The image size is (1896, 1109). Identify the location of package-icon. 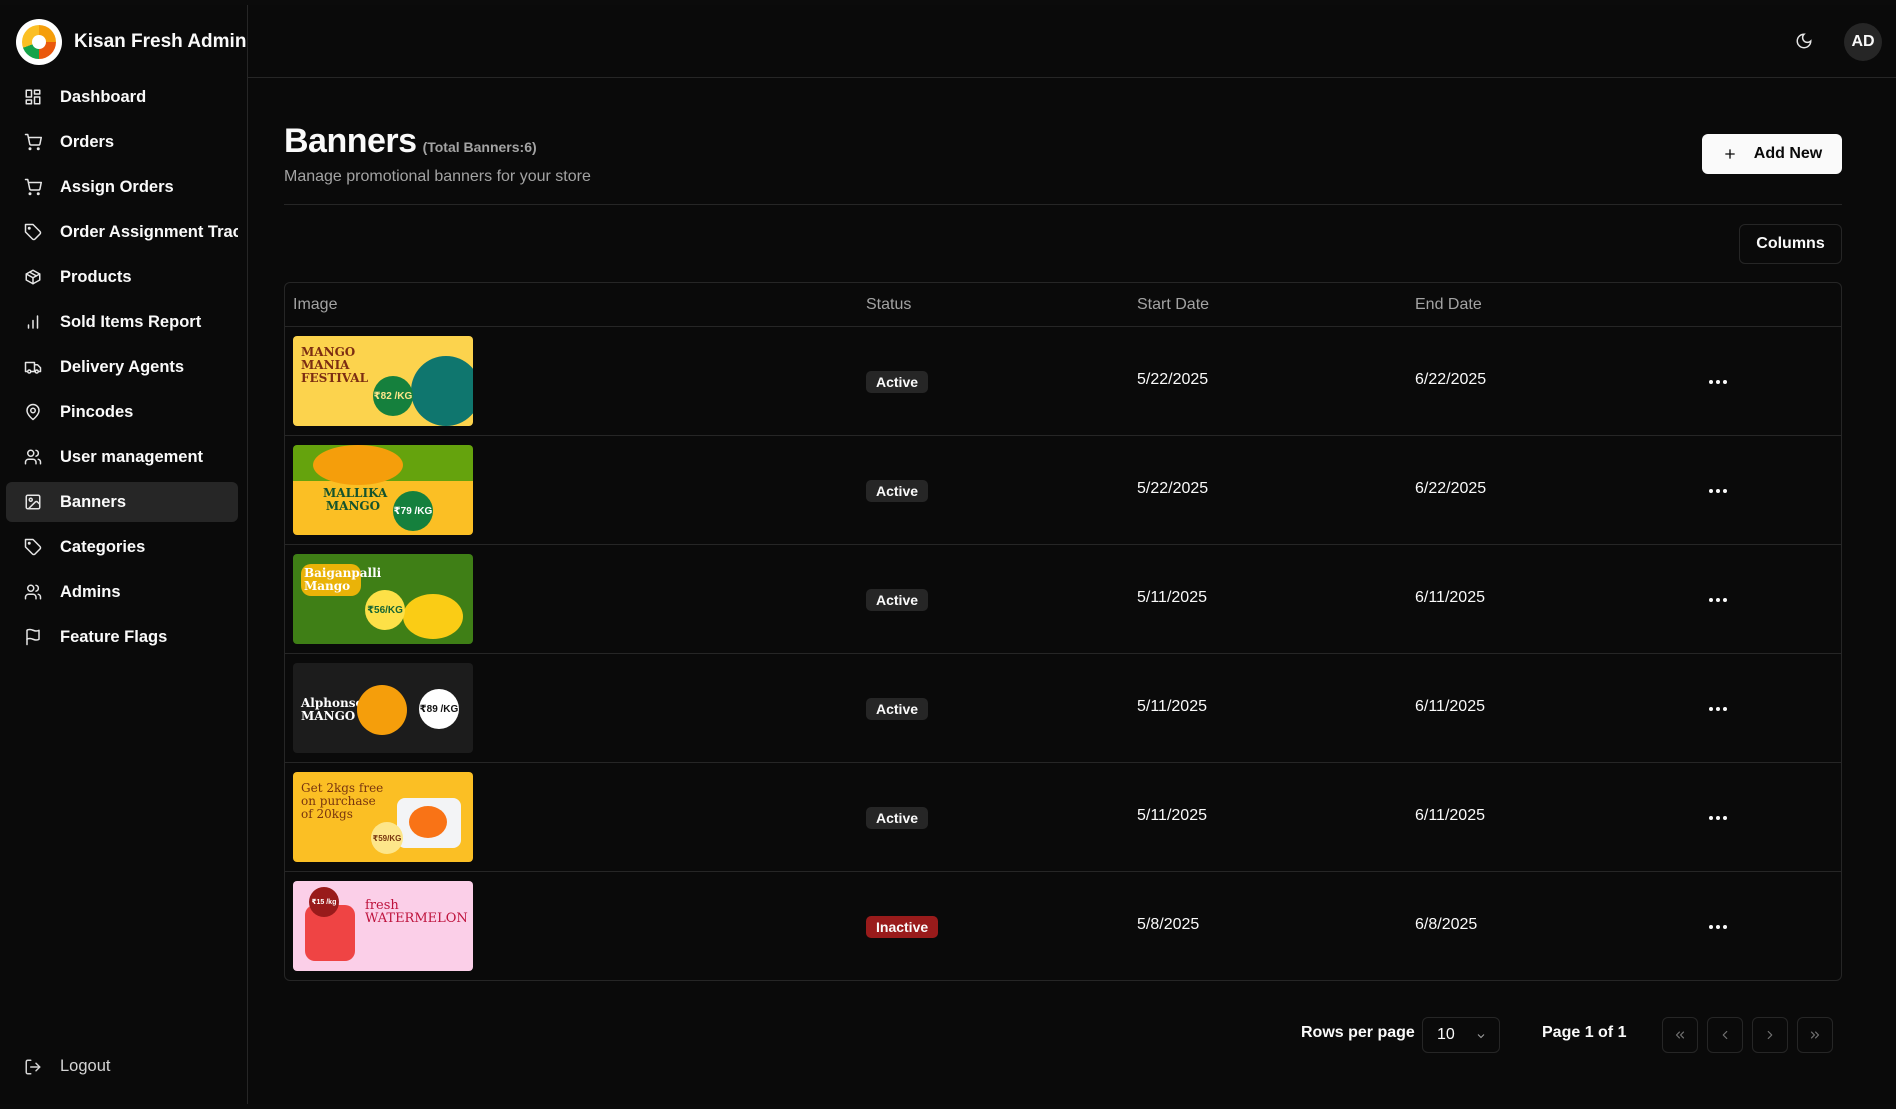
(33, 277).